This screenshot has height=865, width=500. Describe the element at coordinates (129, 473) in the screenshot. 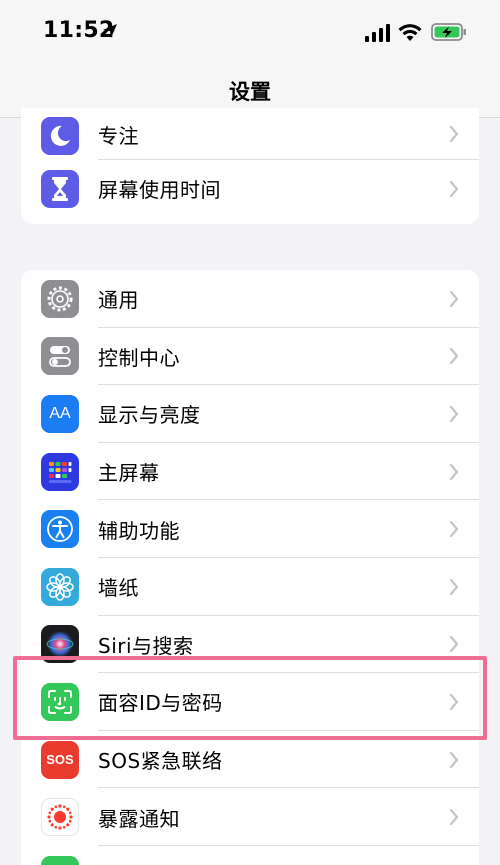

I see `settings-row-label: 主屏幕` at that location.